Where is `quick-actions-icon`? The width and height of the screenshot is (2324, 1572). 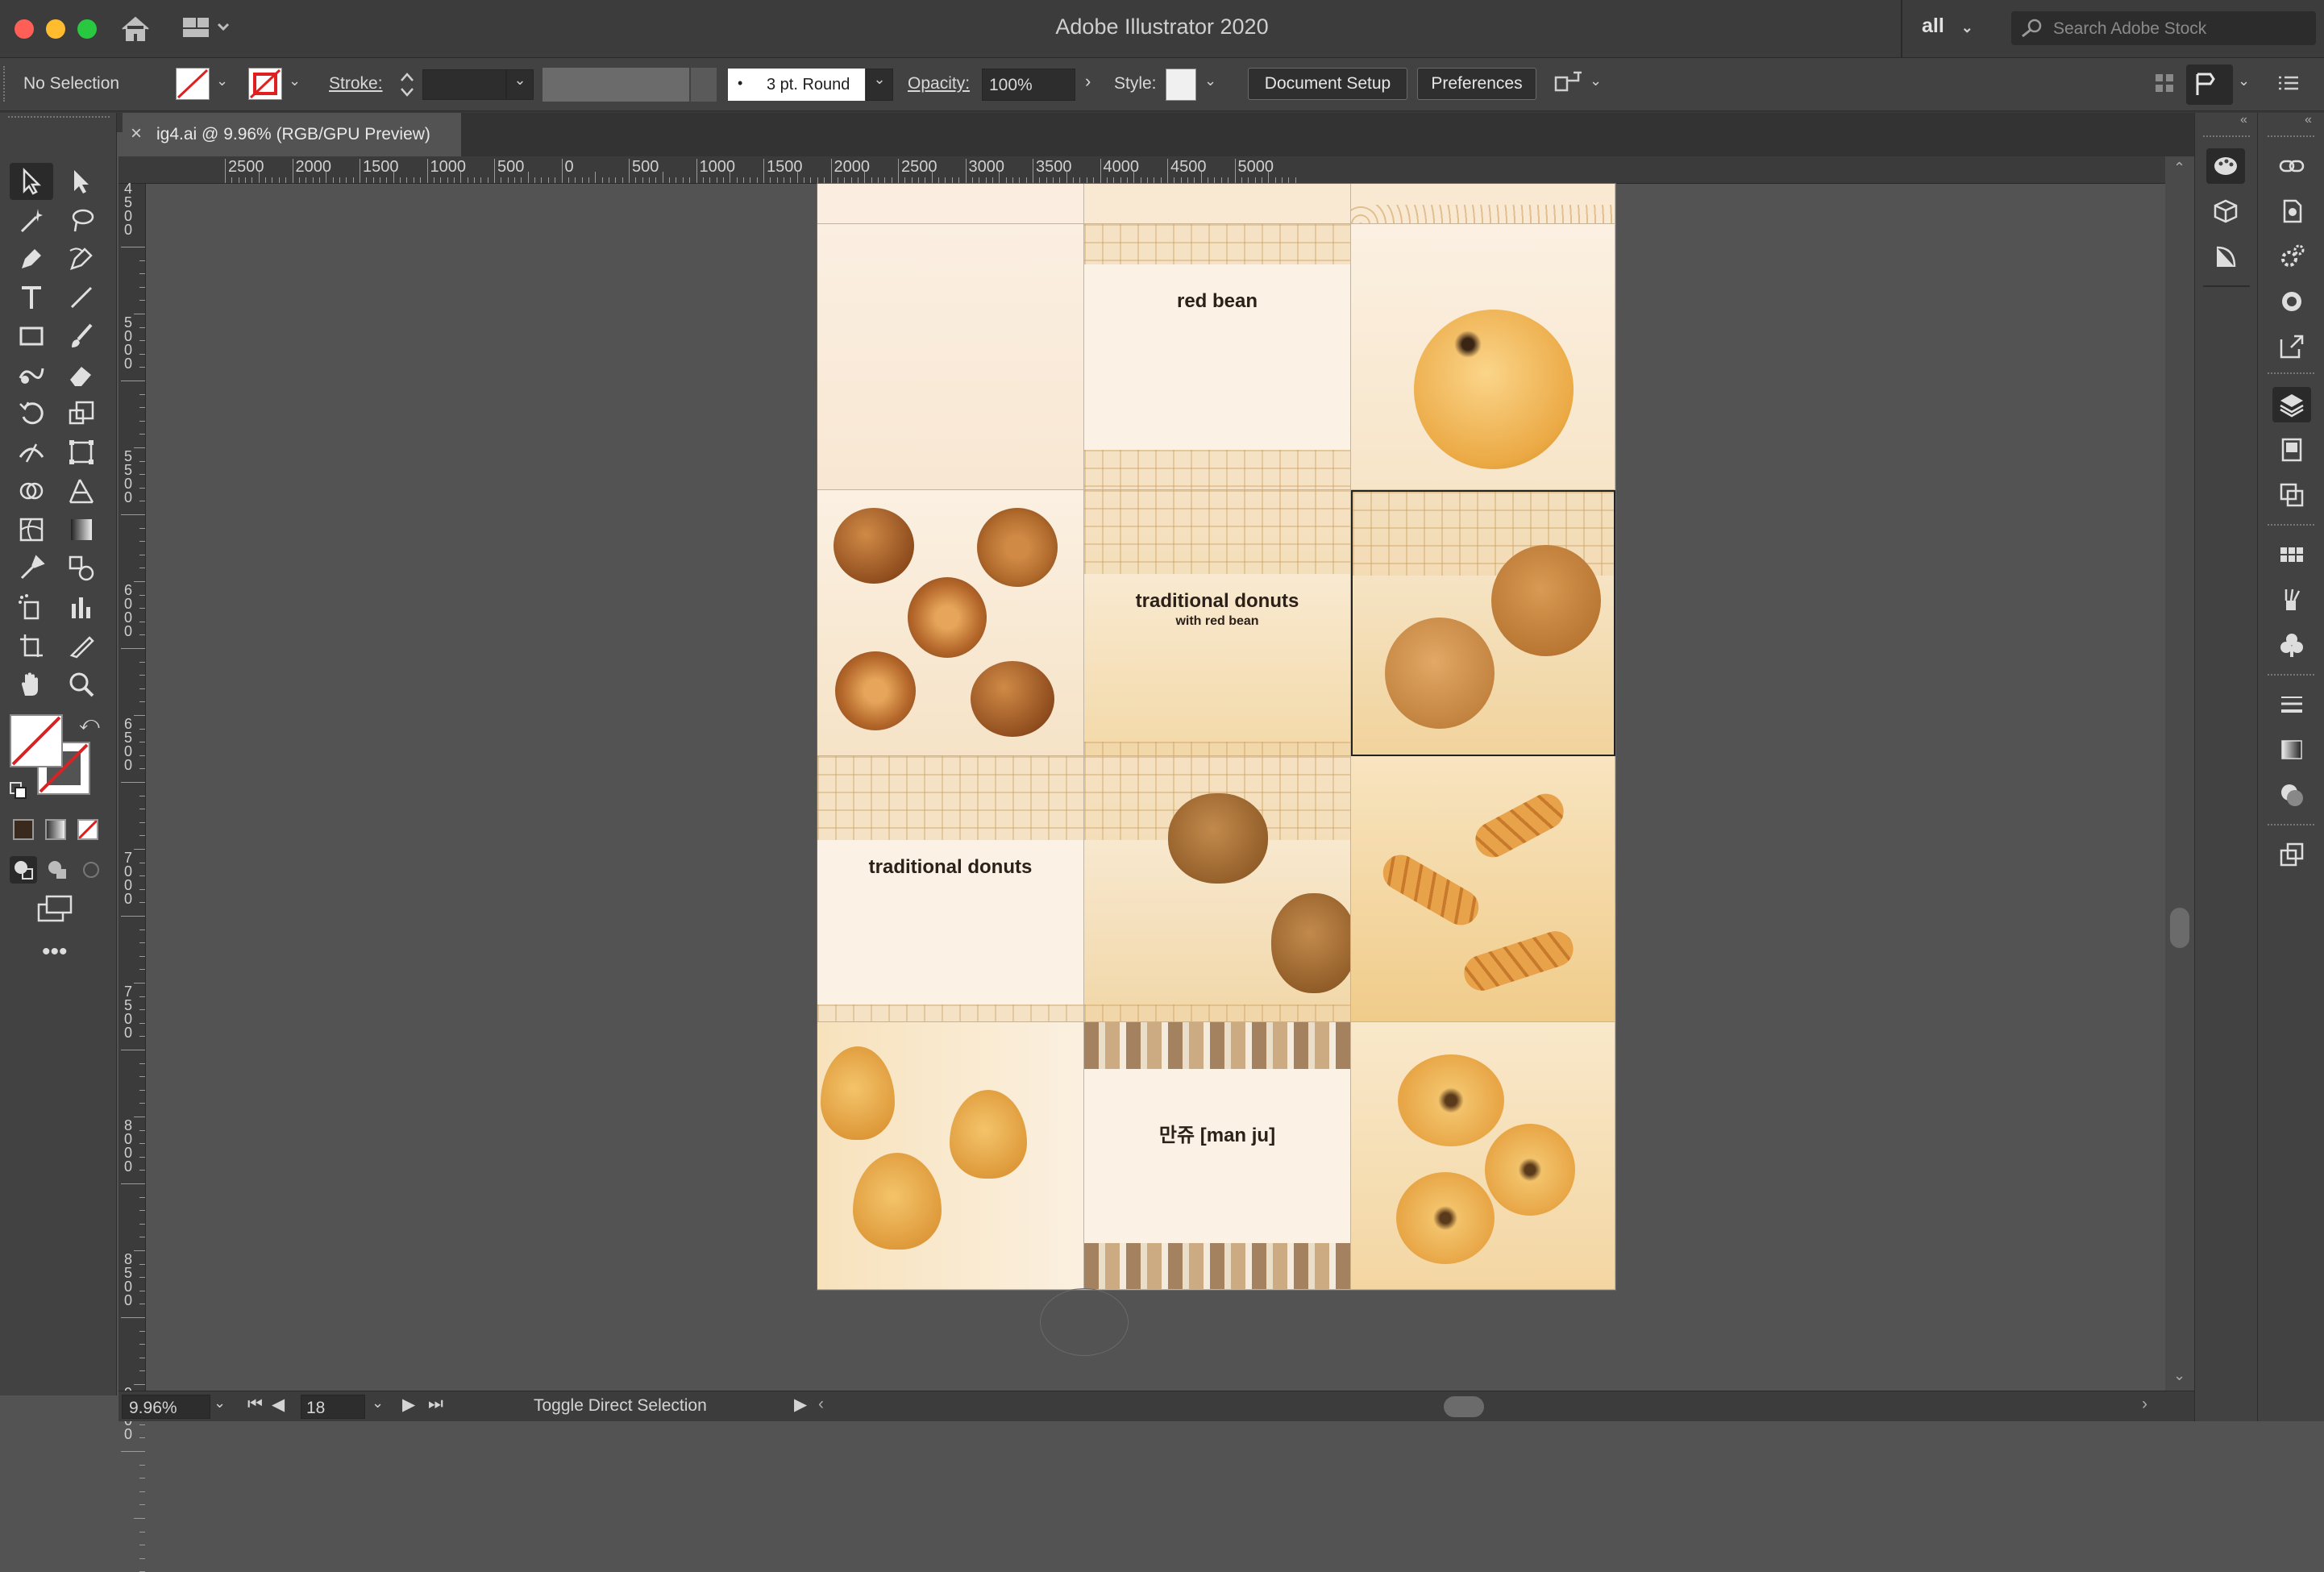 quick-actions-icon is located at coordinates (1569, 85).